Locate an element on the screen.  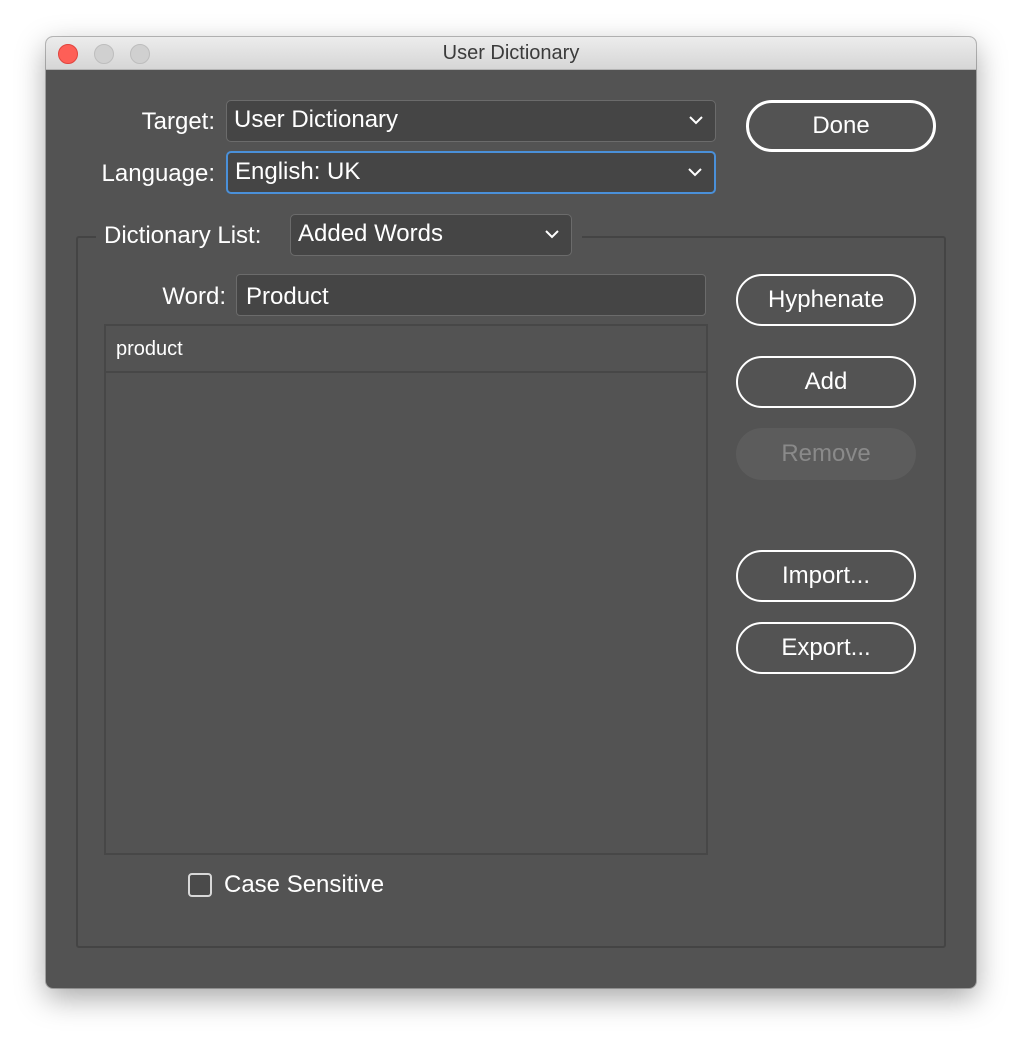
dictionary-list-value: Added Words is located at coordinates (370, 233).